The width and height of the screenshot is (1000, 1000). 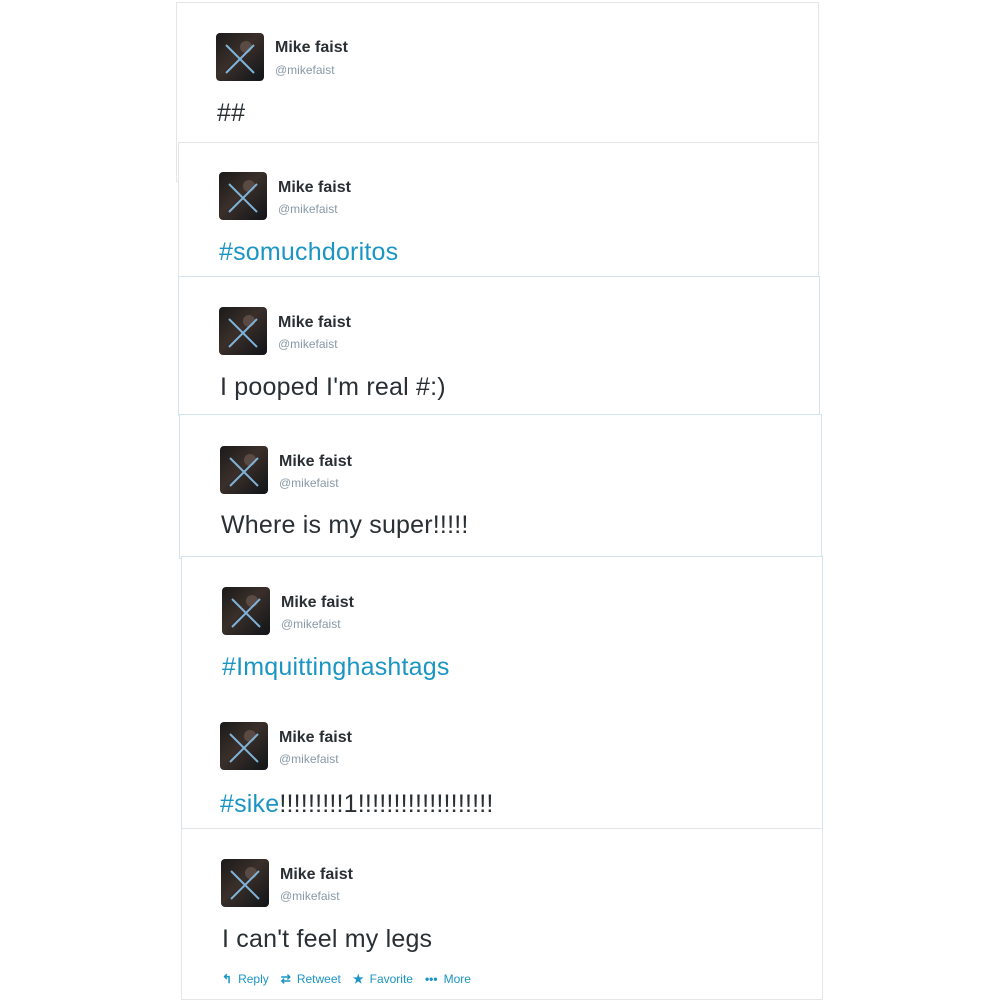 I want to click on favorite-label: Favorite, so click(x=391, y=979).